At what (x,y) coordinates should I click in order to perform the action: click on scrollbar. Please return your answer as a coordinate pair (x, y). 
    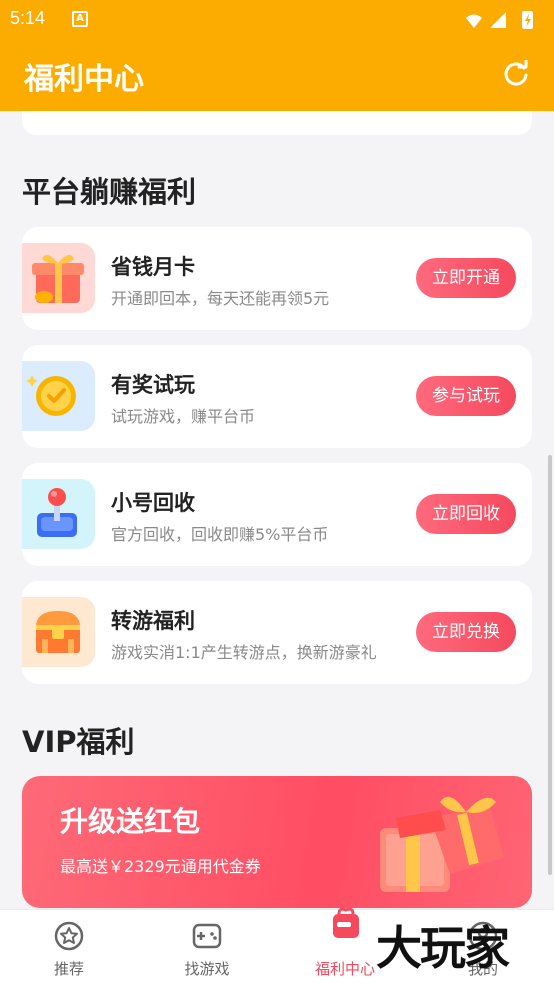
    Looking at the image, I should click on (550, 665).